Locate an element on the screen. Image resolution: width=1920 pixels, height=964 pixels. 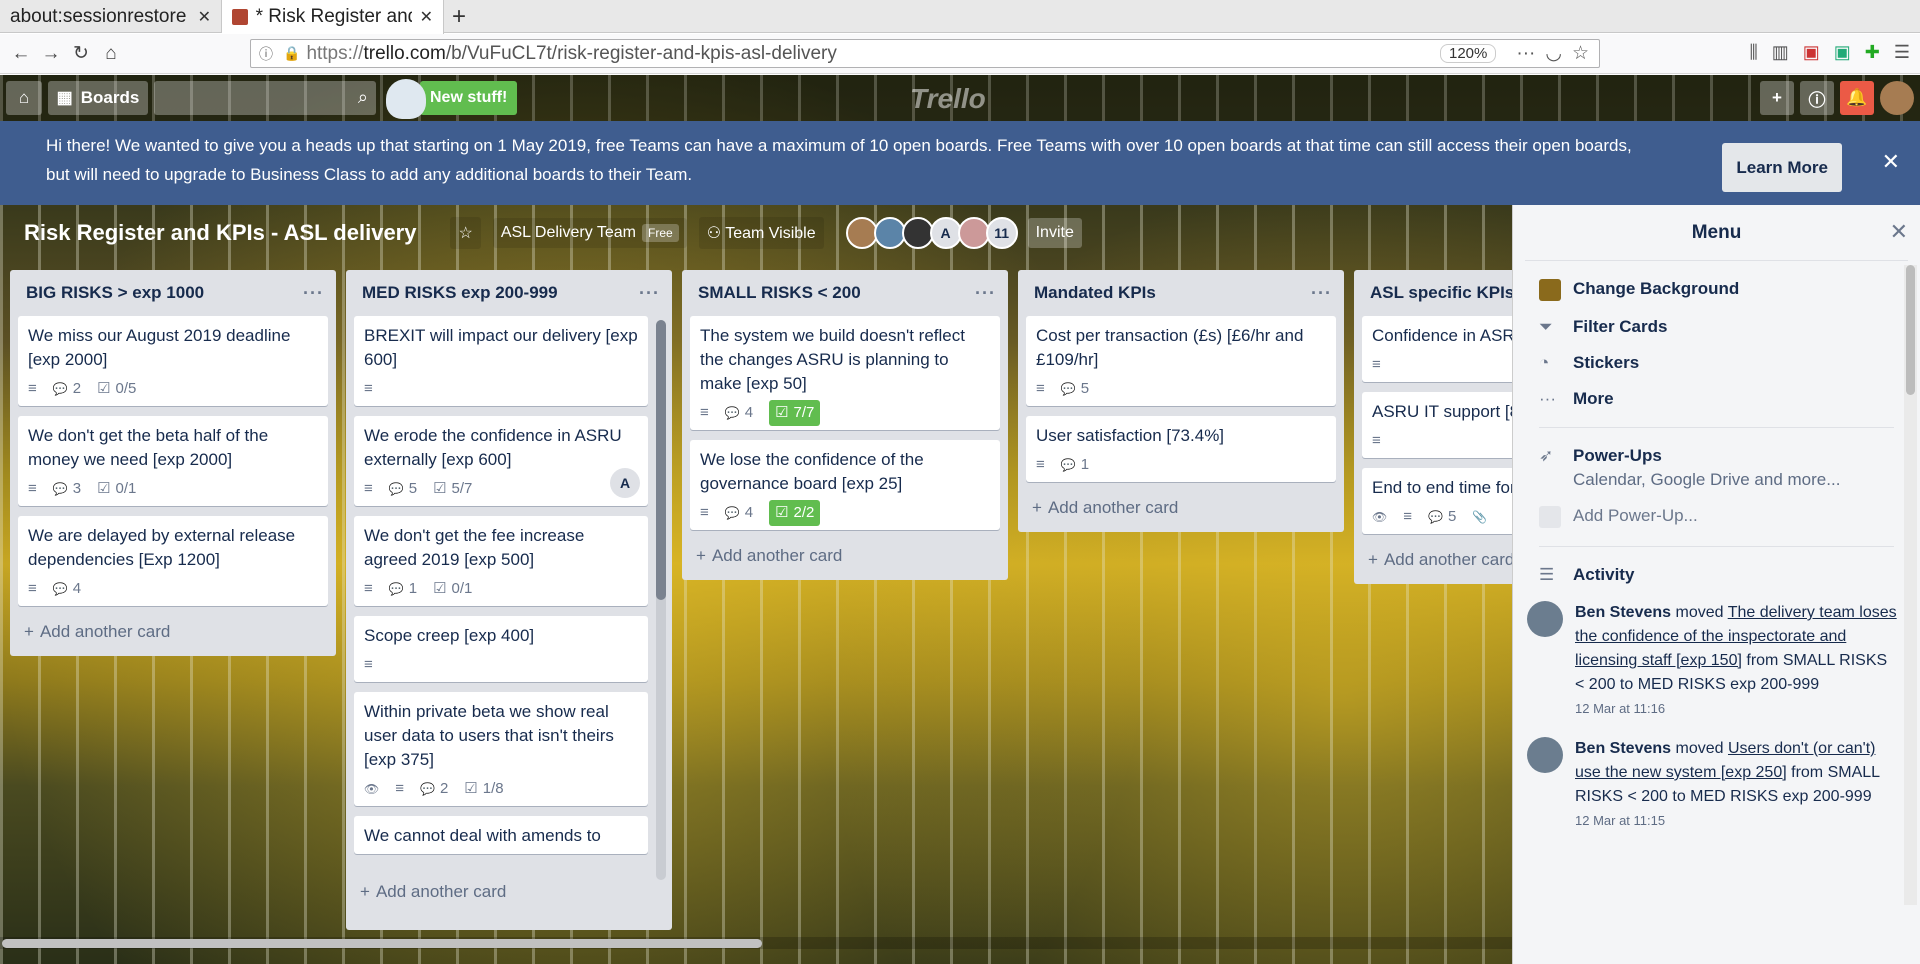
bookmark-star-icon: ☆ is located at coordinates (1580, 53).